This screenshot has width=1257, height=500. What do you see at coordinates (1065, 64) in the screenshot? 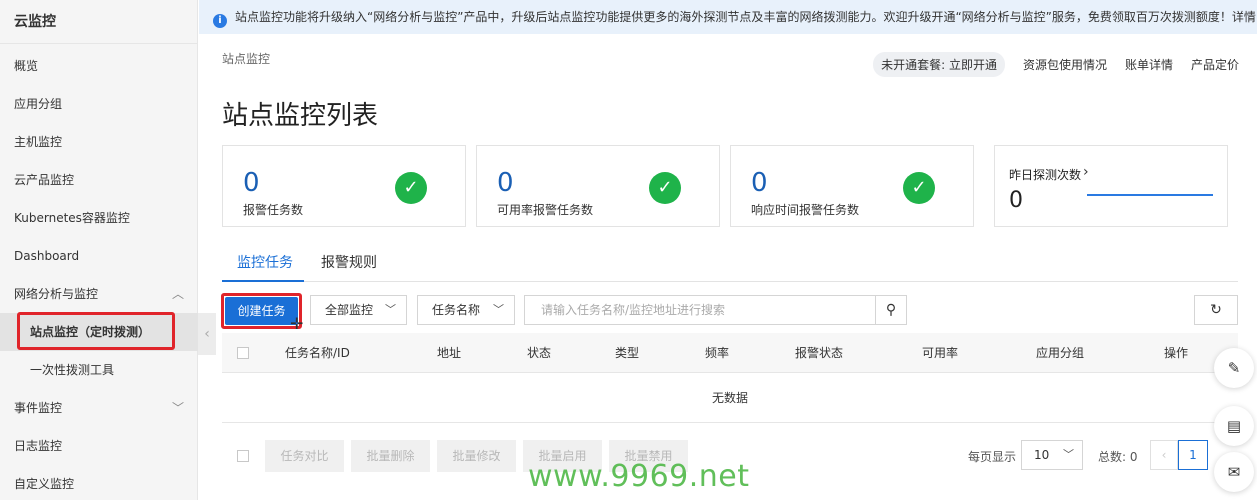
I see `usage-link: 资源包使用情况` at bounding box center [1065, 64].